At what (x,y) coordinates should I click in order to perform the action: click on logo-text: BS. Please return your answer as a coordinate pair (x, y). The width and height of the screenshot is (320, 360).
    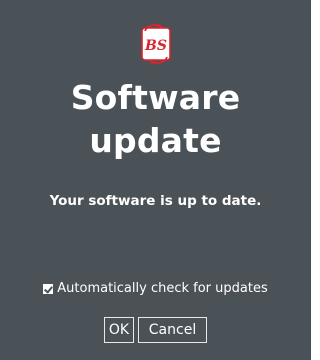
    Looking at the image, I should click on (155, 46).